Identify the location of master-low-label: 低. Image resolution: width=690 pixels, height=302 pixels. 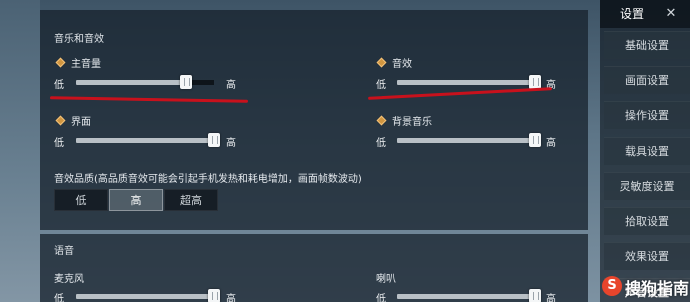
(59, 85).